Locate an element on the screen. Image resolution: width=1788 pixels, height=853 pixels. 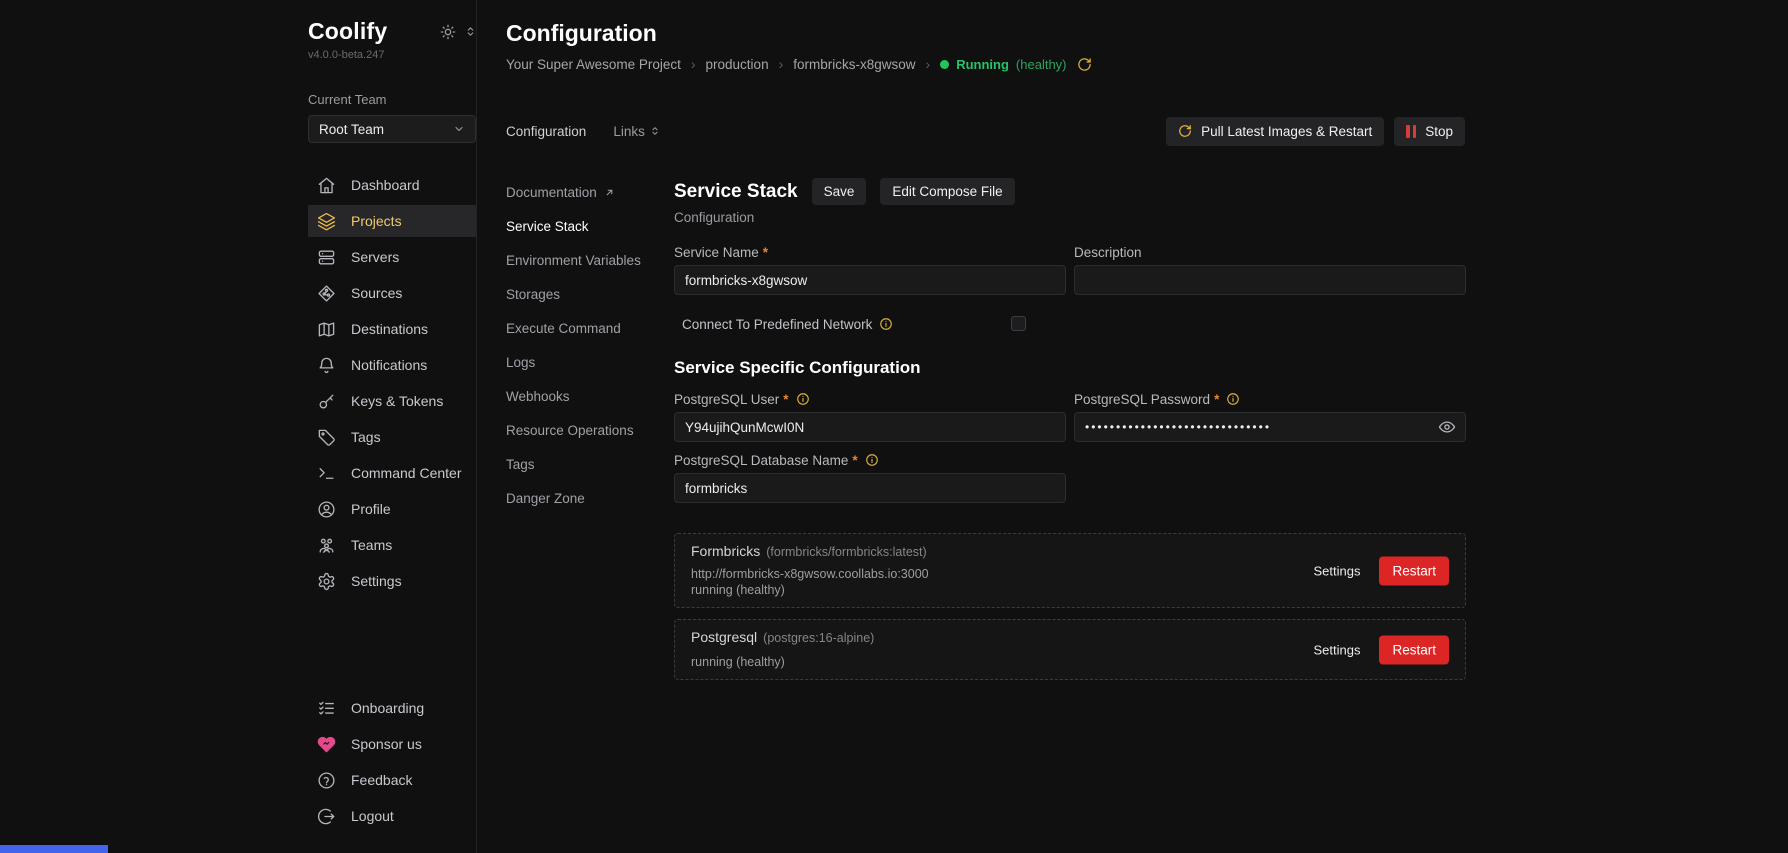
layers-icon is located at coordinates (326, 221).